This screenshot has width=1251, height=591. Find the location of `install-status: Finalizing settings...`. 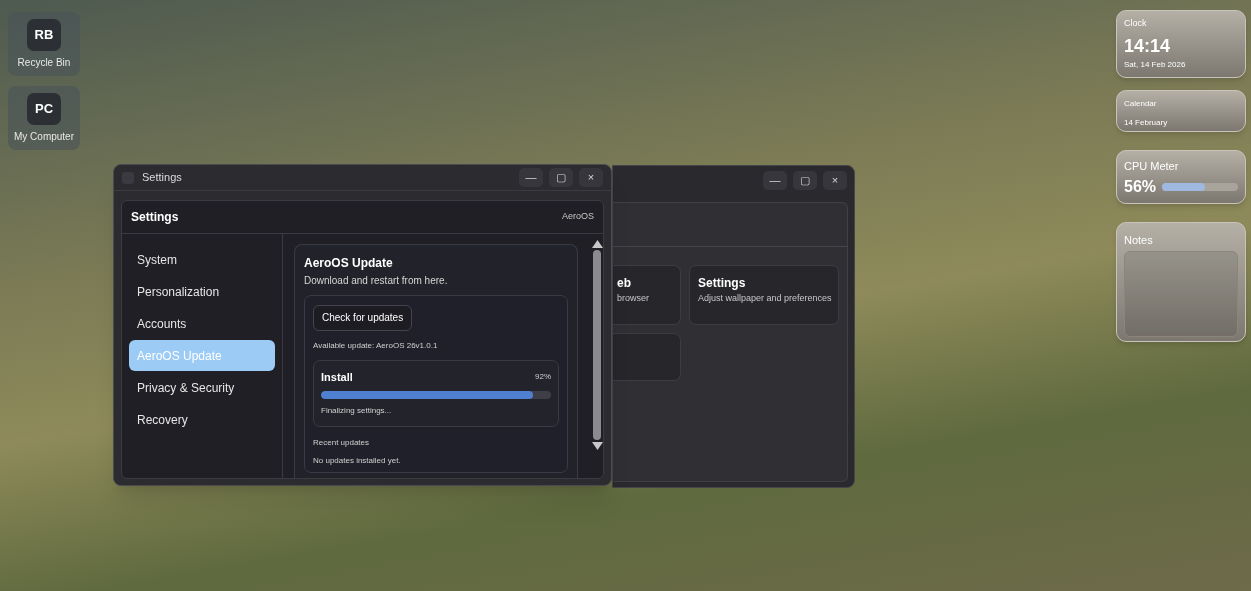

install-status: Finalizing settings... is located at coordinates (357, 411).